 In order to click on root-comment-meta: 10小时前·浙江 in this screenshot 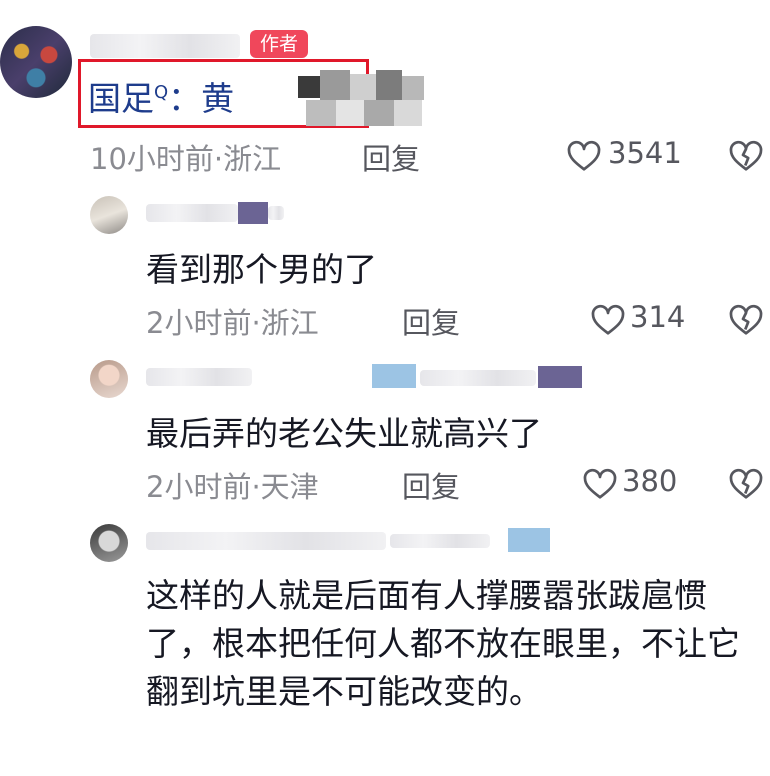, I will do `click(185, 157)`.